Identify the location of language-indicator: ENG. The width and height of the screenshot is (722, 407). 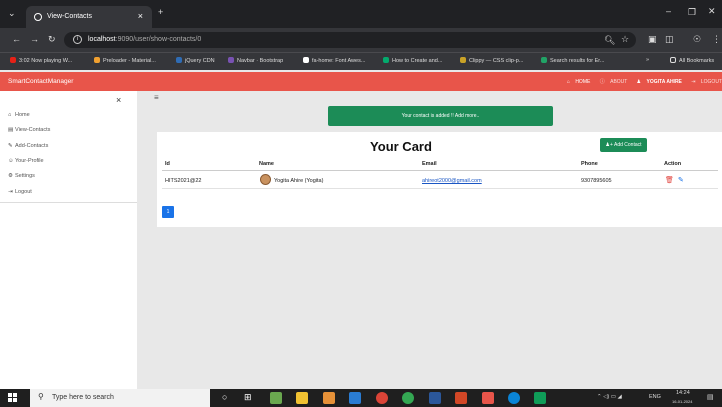
(655, 397).